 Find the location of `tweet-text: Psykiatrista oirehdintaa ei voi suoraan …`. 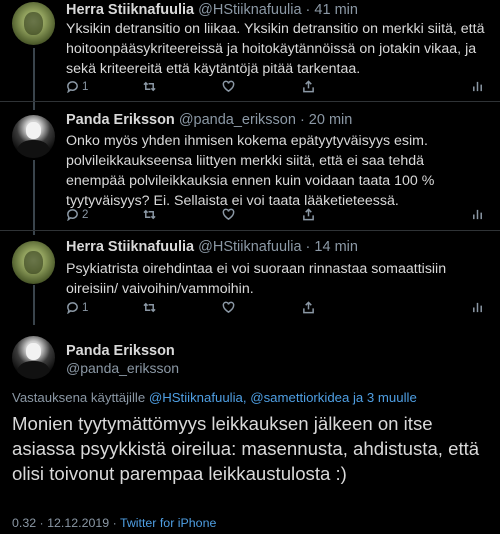

tweet-text: Psykiatrista oirehdintaa ei voi suoraan … is located at coordinates (256, 279).